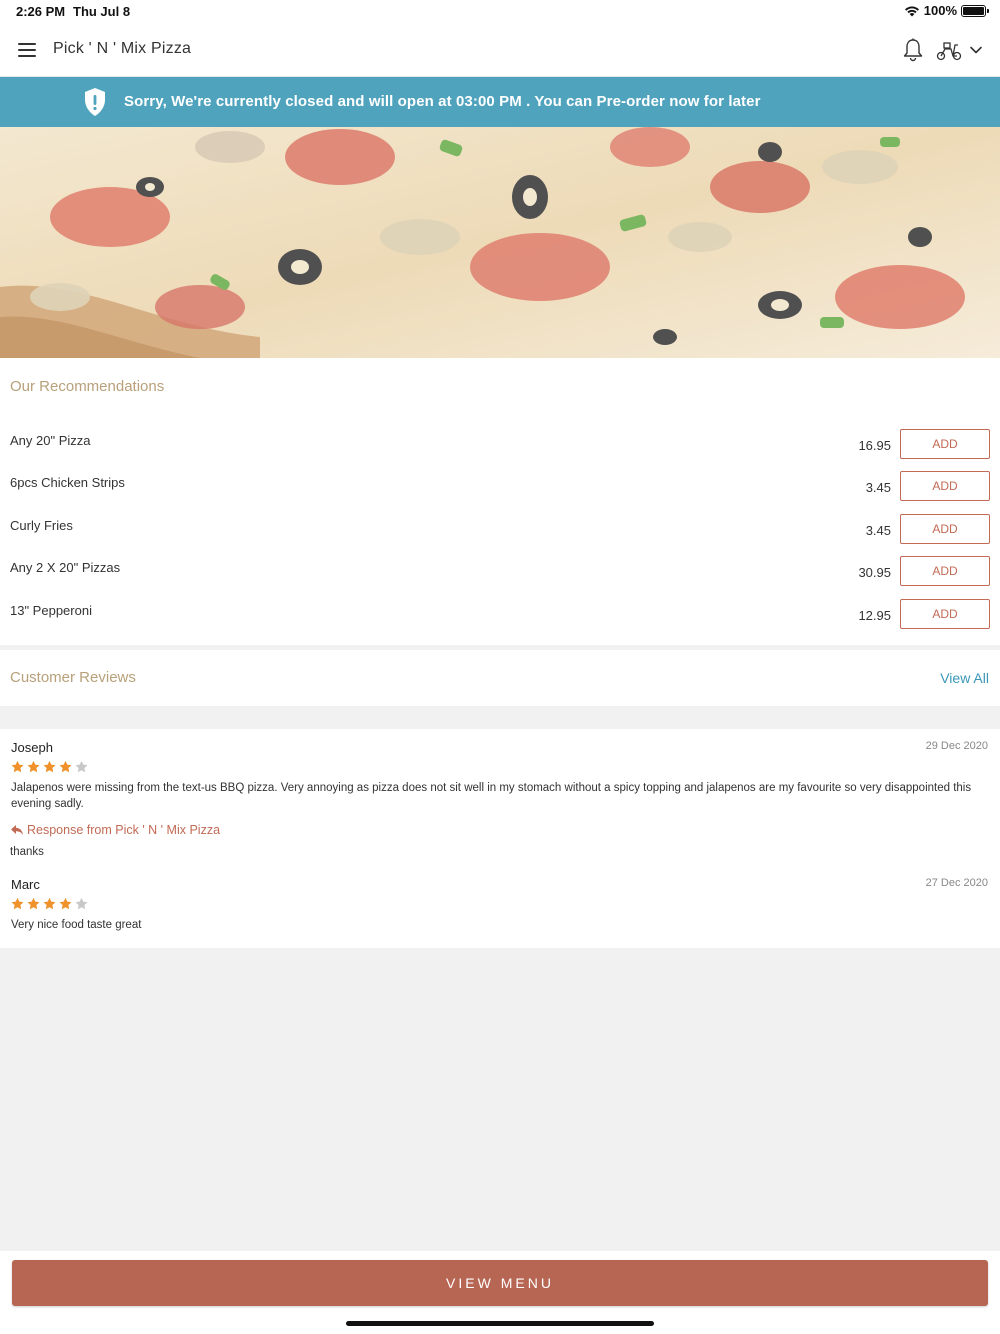  What do you see at coordinates (500, 577) in the screenshot?
I see `recommendation-row: Any 2 X 20" Pizzas 30.95 ADD` at bounding box center [500, 577].